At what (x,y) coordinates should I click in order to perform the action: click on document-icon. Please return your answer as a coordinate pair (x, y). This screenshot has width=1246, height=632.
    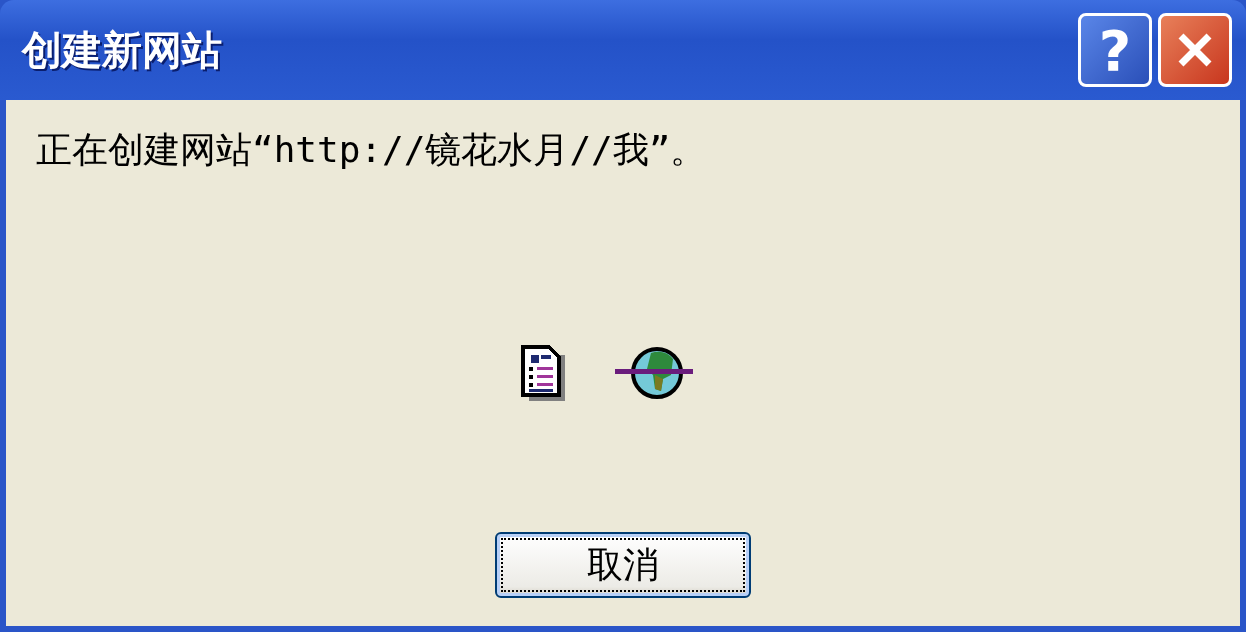
    Looking at the image, I should click on (543, 373).